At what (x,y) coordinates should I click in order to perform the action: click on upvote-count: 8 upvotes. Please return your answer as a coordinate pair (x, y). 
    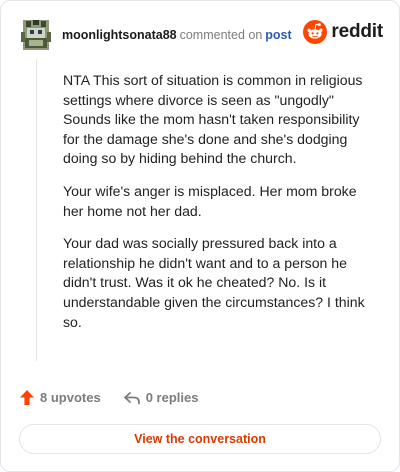
    Looking at the image, I should click on (70, 397).